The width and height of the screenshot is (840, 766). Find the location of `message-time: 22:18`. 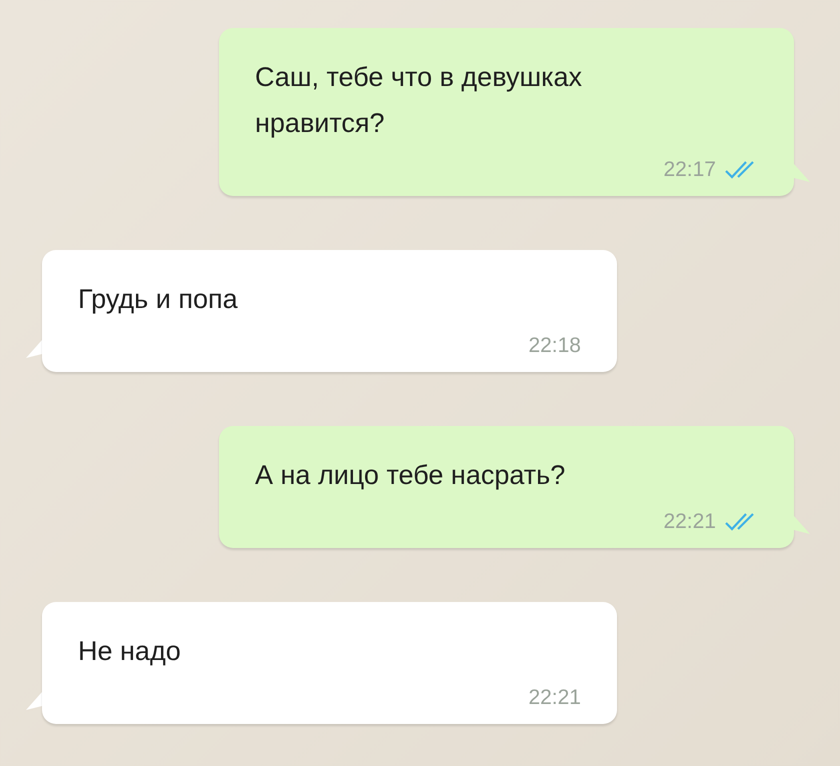

message-time: 22:18 is located at coordinates (554, 346).